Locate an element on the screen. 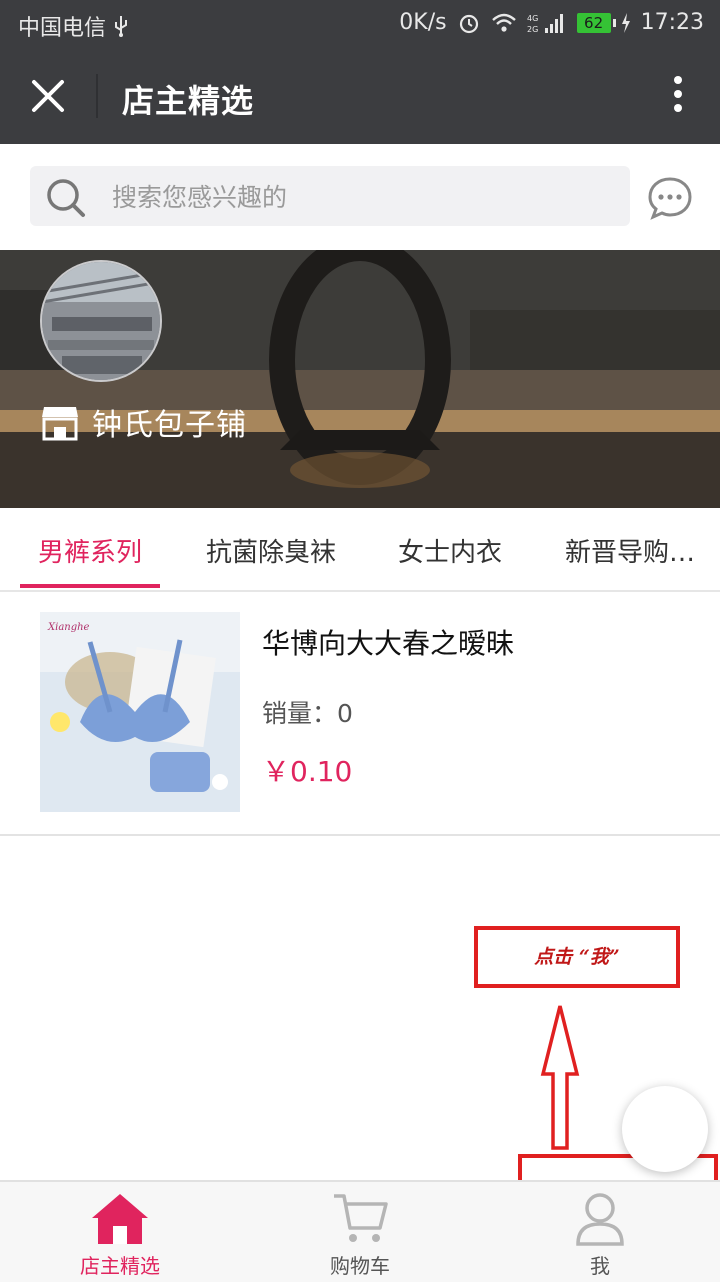  title-bar: 店主精选 is located at coordinates (360, 96).